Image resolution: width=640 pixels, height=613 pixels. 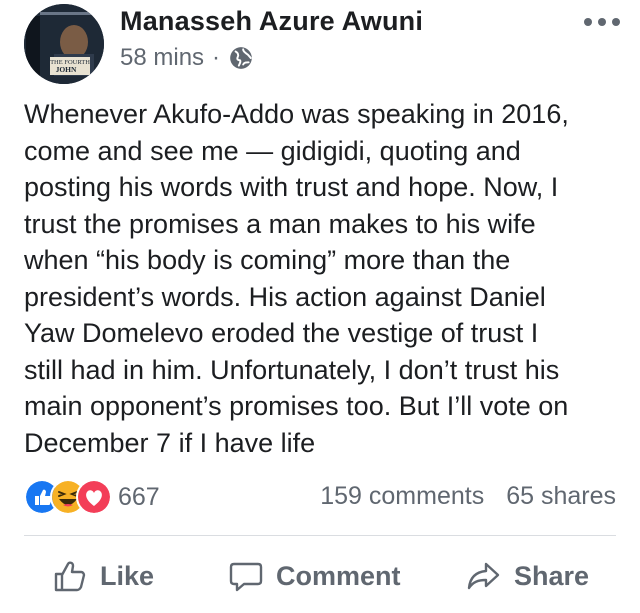 What do you see at coordinates (66, 69) in the screenshot?
I see `avatar-cover-line2: JOHN` at bounding box center [66, 69].